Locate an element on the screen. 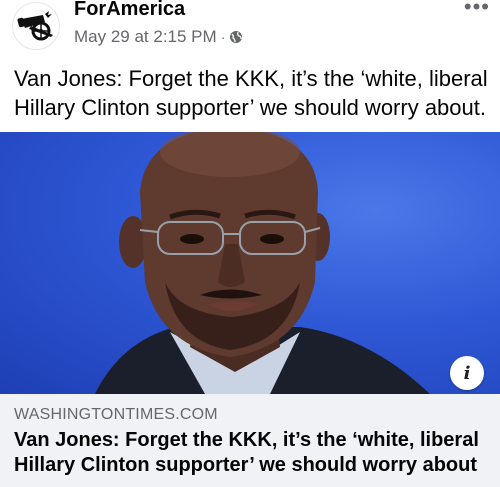 Image resolution: width=500 pixels, height=487 pixels. page-avatar is located at coordinates (36, 26).